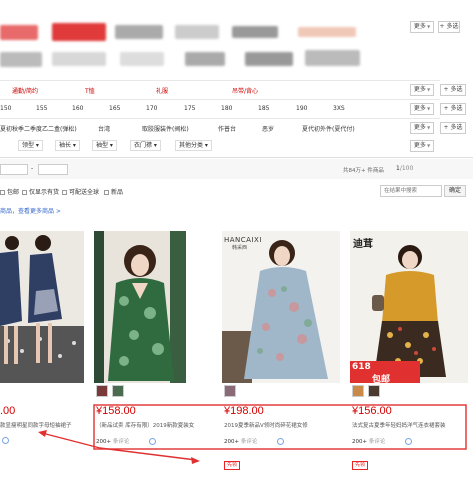 The height and width of the screenshot is (477, 473). What do you see at coordinates (240, 248) in the screenshot?
I see `brand-subname: 韩采西` at bounding box center [240, 248].